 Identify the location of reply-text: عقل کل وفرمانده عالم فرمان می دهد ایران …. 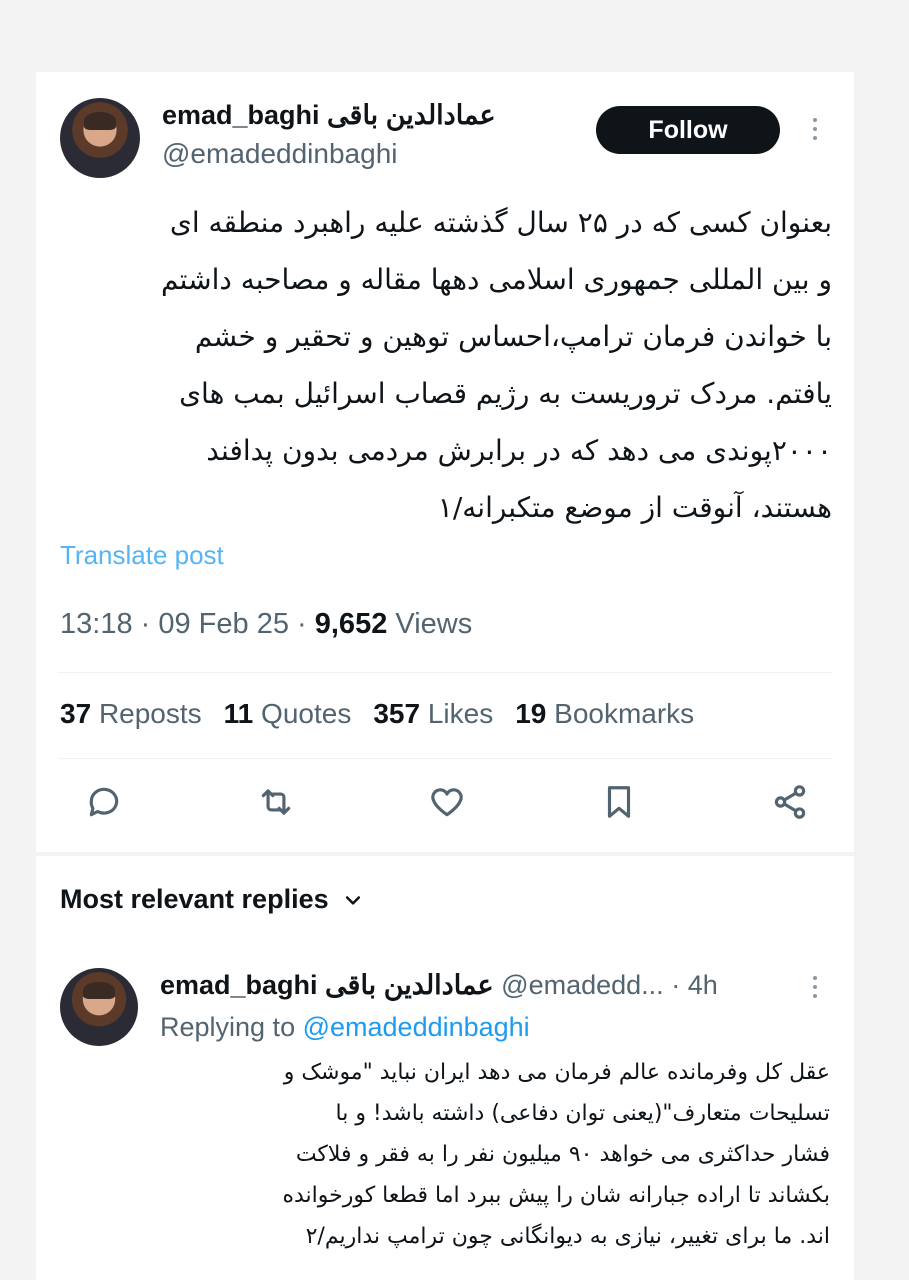
(556, 1154).